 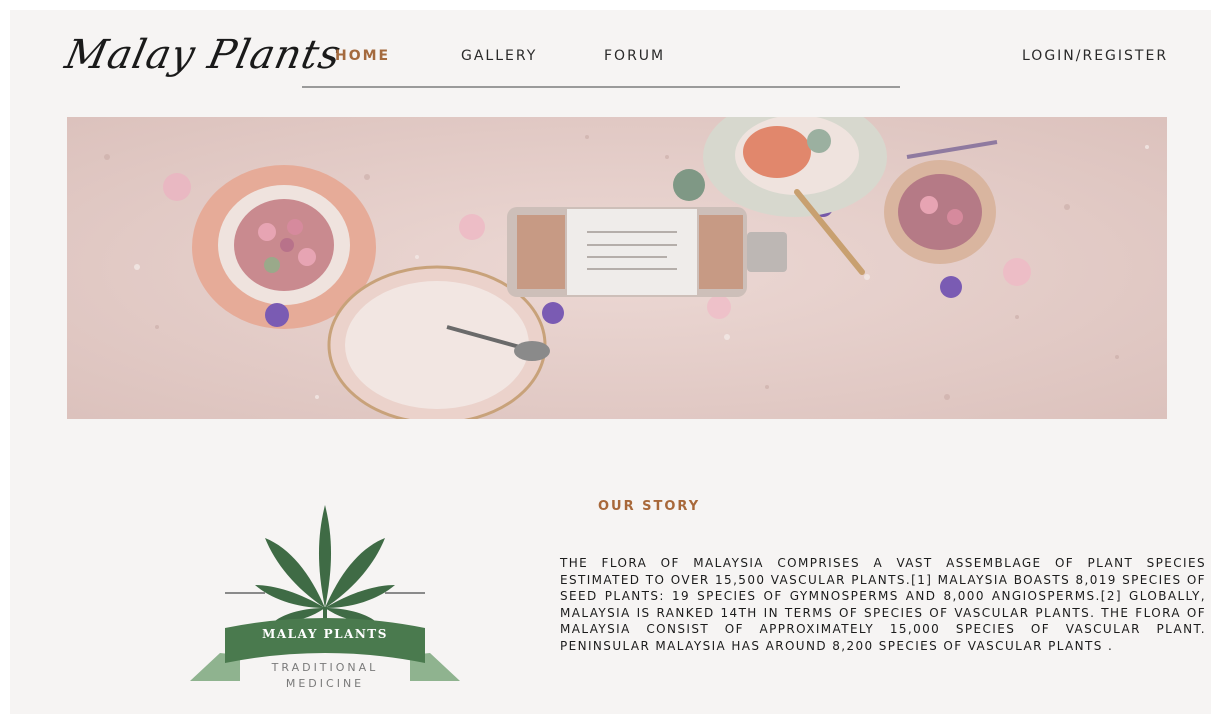 I want to click on emblem-subtitle-line2: MEDICINE, so click(x=325, y=683).